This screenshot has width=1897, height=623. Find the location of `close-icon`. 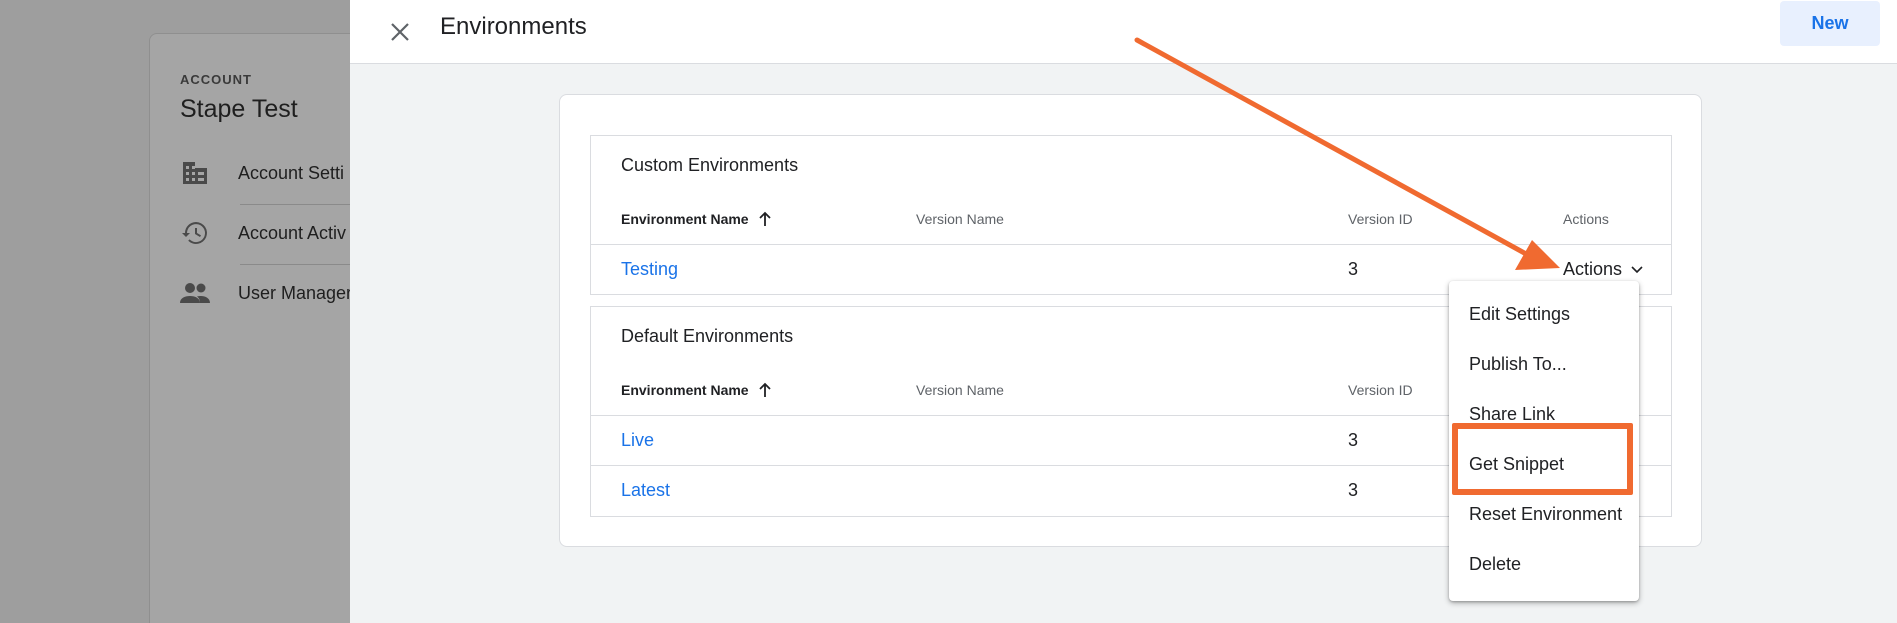

close-icon is located at coordinates (400, 32).